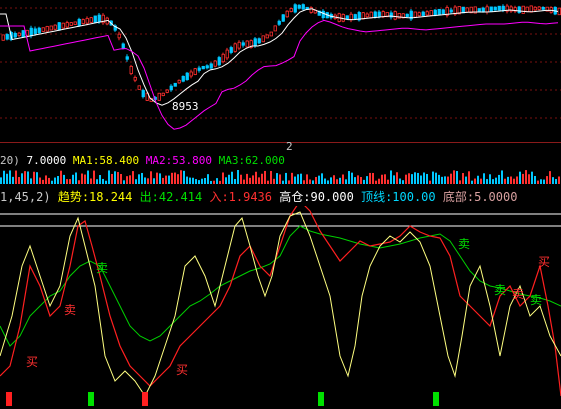  Describe the element at coordinates (95, 197) in the screenshot. I see `indicator-trend: 趋势:18.244` at that location.